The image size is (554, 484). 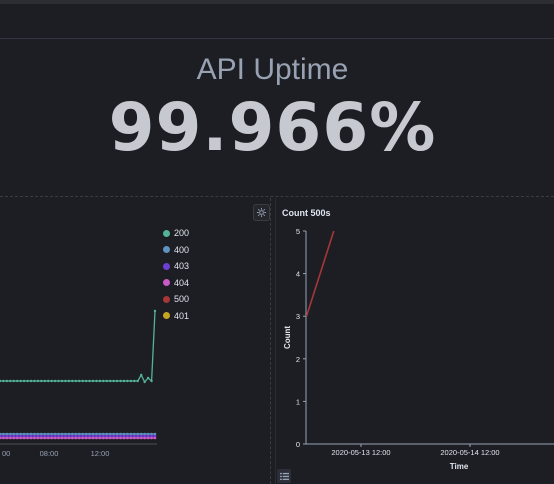 I want to click on legend-label: 200, so click(x=182, y=233).